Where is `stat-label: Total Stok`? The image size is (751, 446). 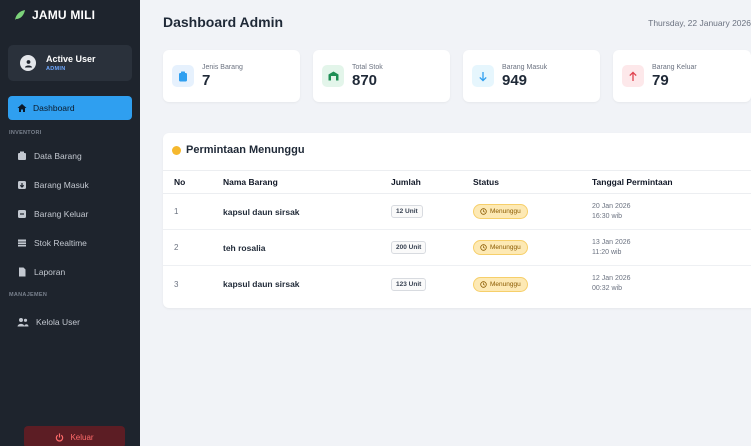
stat-label: Total Stok is located at coordinates (367, 67).